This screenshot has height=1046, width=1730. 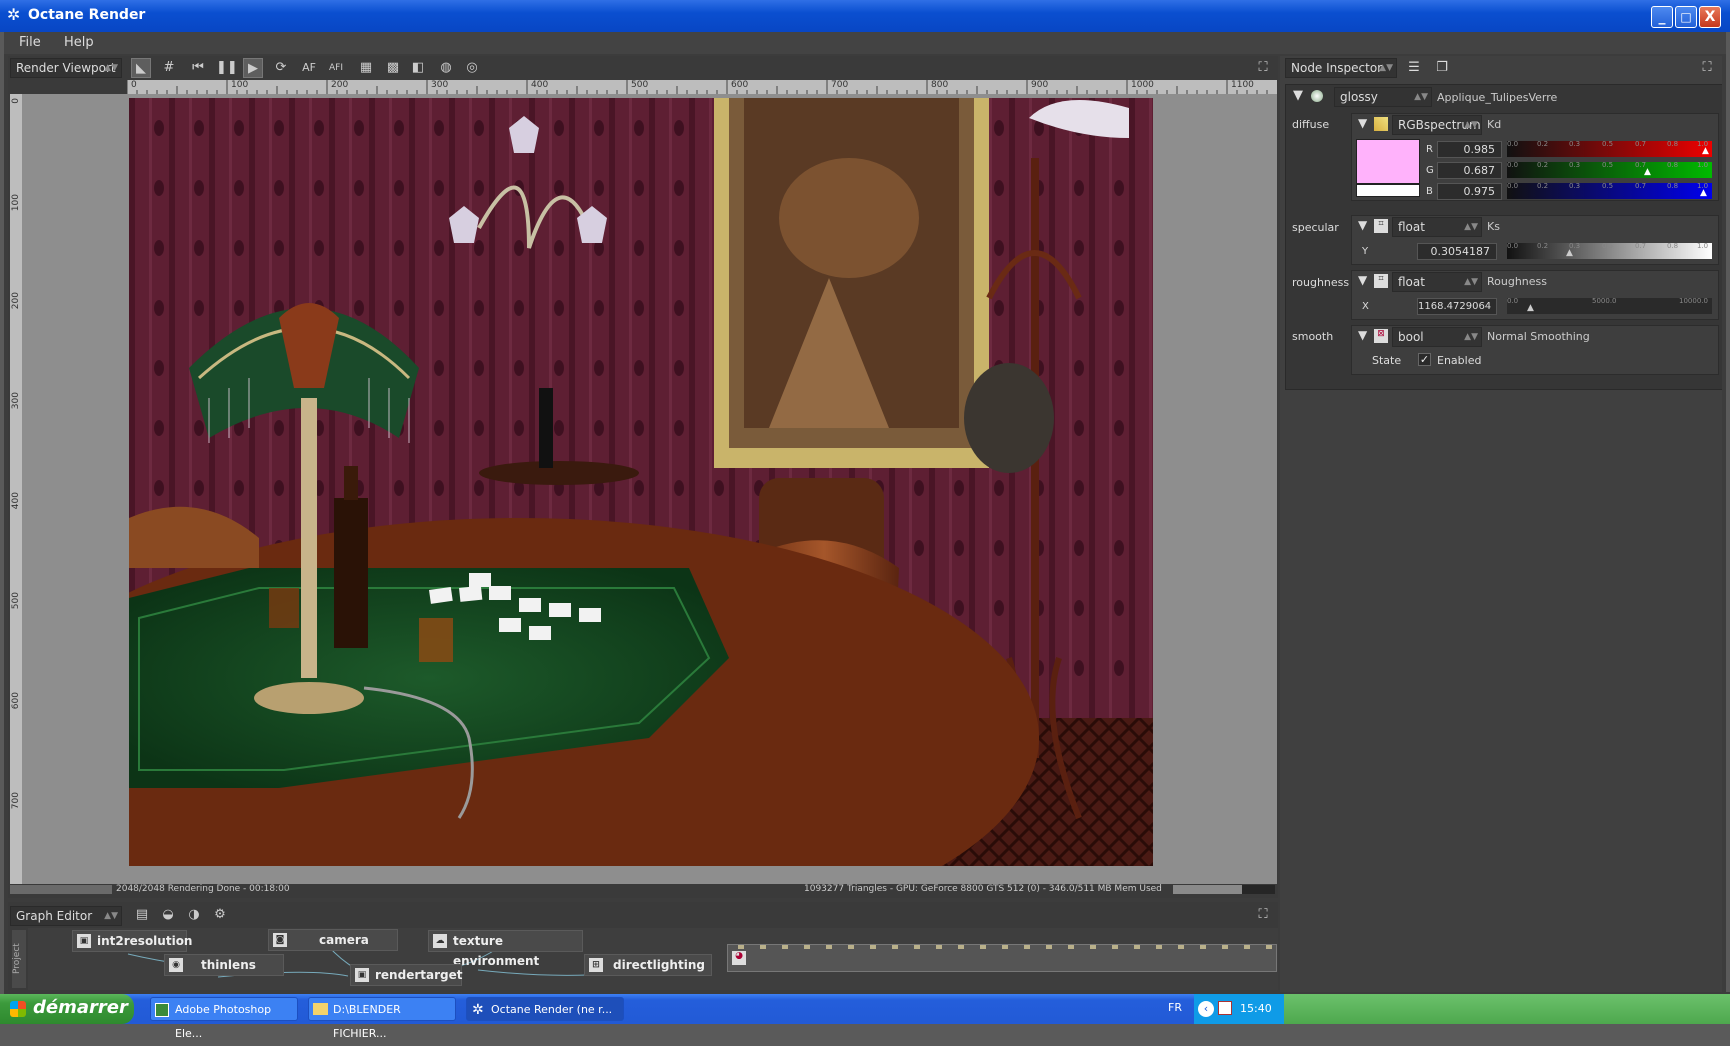 I want to click on globe2-icon: ◎, so click(x=472, y=68).